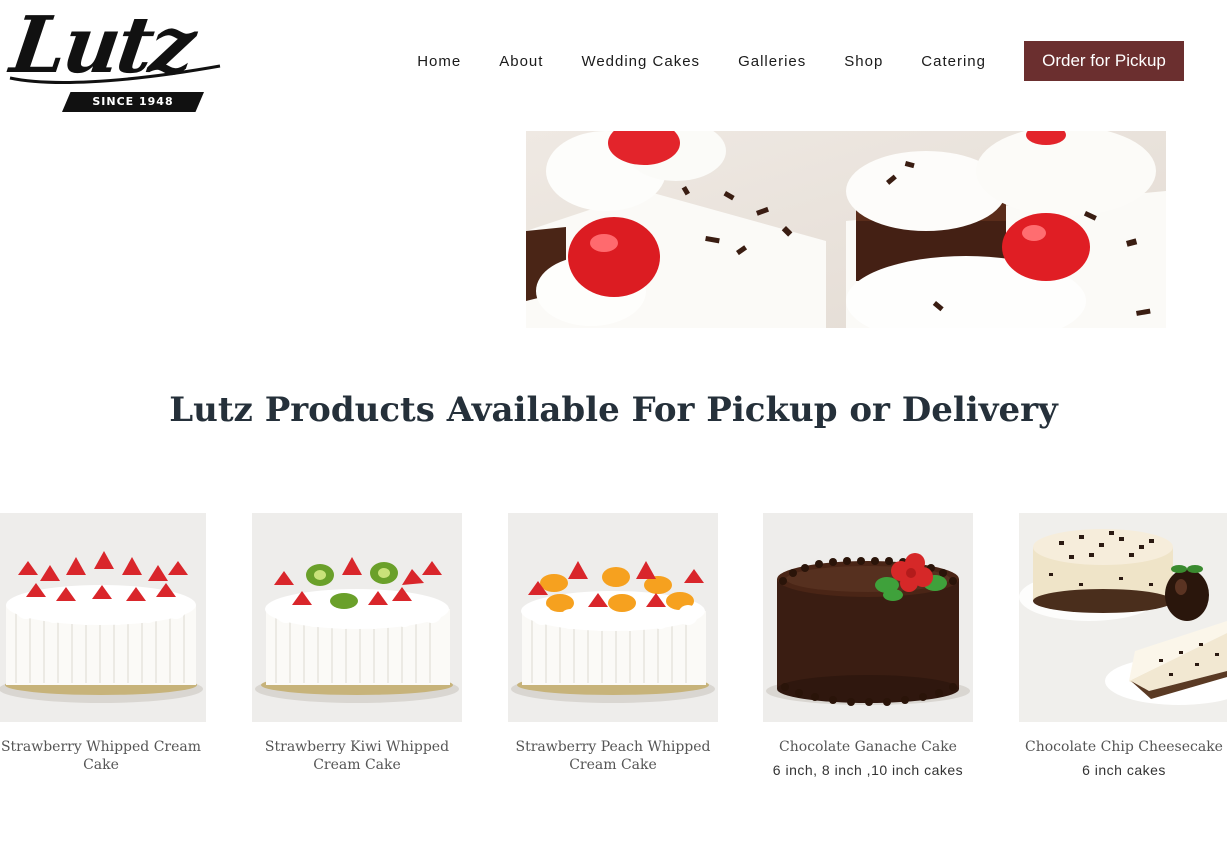 The image size is (1227, 844). What do you see at coordinates (357, 756) in the screenshot?
I see `product-name: Strawberry Kiwi Whipped Cream Cake` at bounding box center [357, 756].